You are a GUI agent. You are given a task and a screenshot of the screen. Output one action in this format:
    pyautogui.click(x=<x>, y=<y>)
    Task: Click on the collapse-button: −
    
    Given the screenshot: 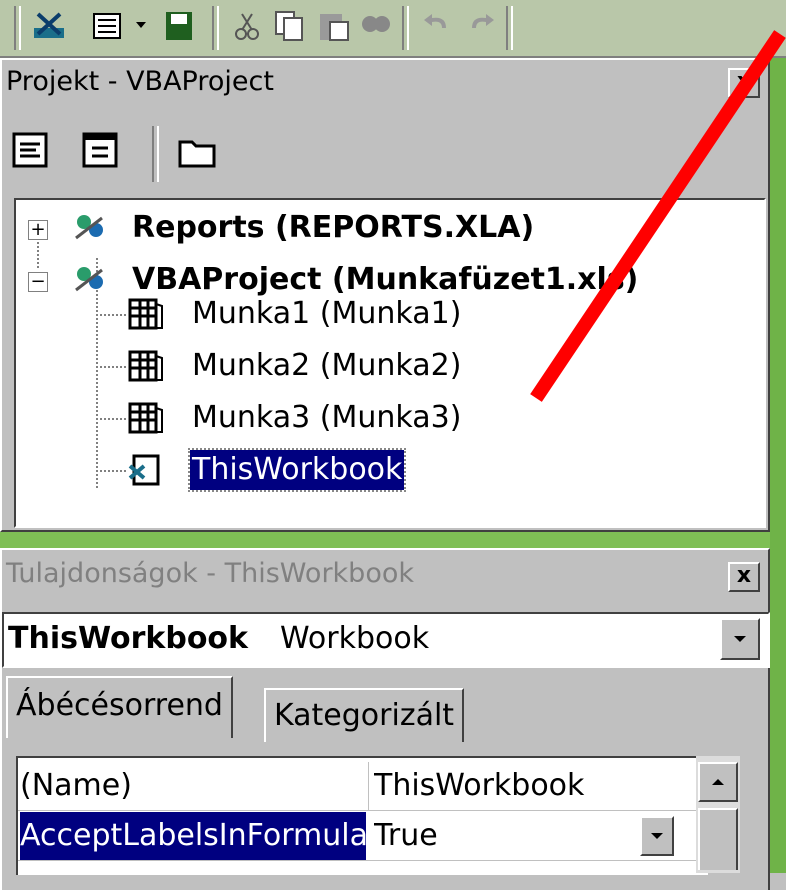 What is the action you would take?
    pyautogui.click(x=38, y=282)
    